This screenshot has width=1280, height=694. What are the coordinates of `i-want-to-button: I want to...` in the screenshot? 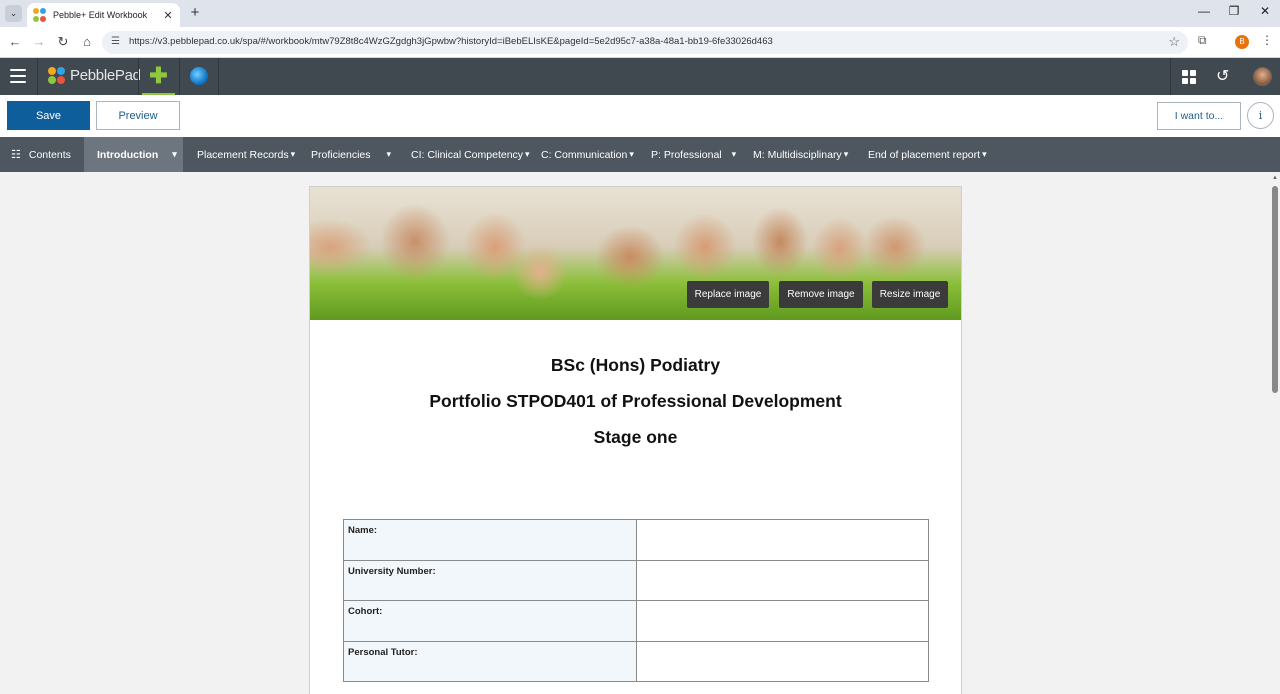 It's located at (1199, 116).